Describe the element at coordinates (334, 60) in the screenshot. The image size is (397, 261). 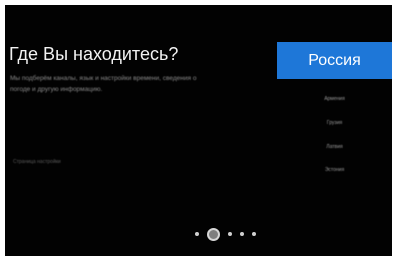
I see `country-option-selected: Россия` at that location.